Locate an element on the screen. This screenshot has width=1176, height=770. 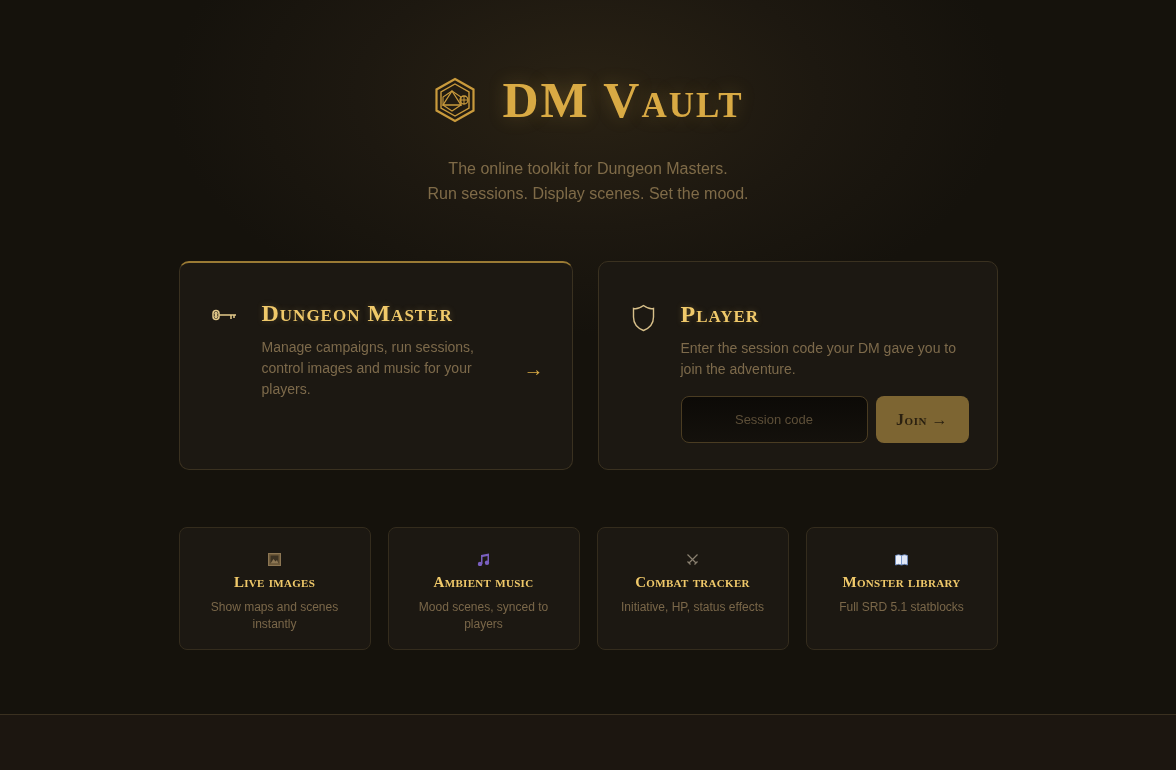
arrow-icon: → is located at coordinates (533, 369).